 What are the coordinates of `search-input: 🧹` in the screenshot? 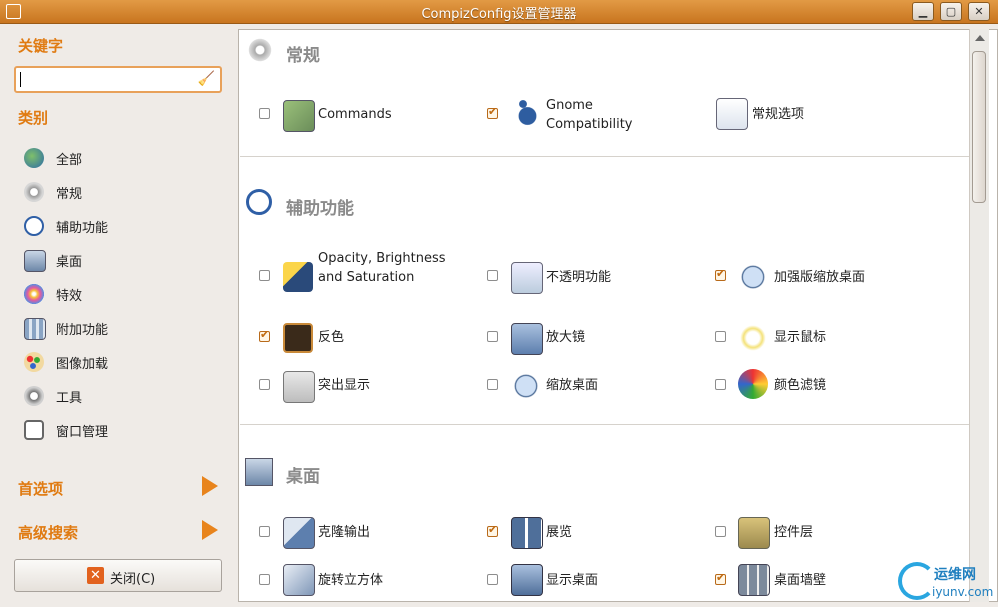 It's located at (118, 79).